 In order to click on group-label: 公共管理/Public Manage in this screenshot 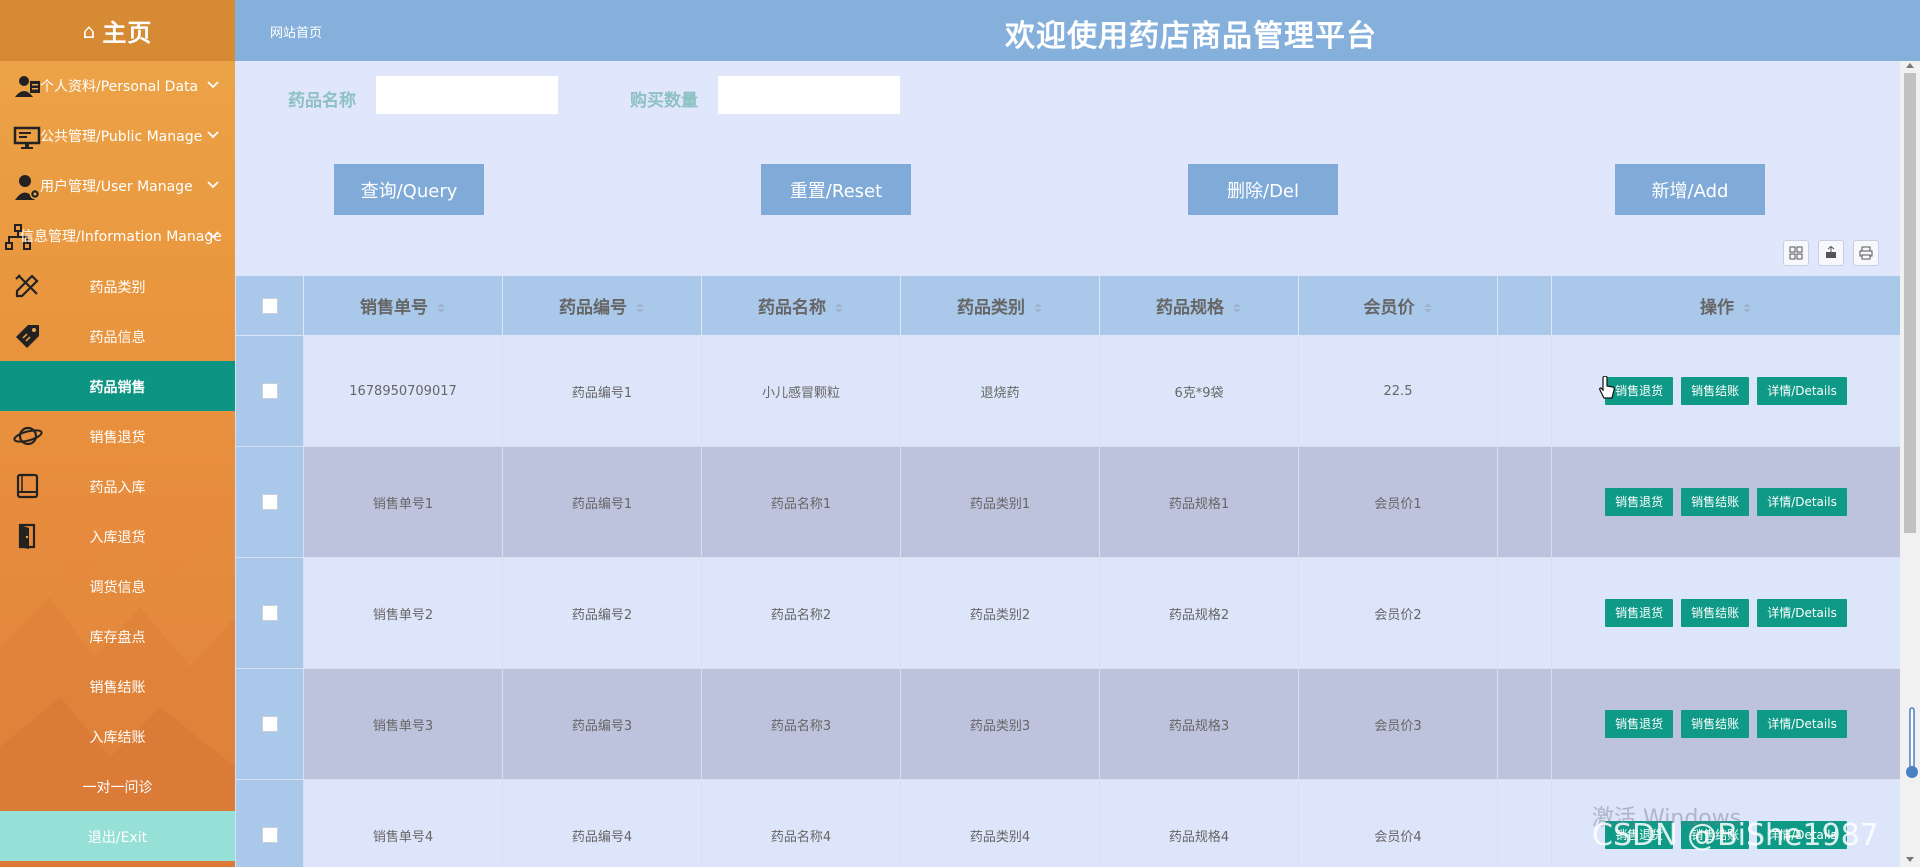, I will do `click(121, 137)`.